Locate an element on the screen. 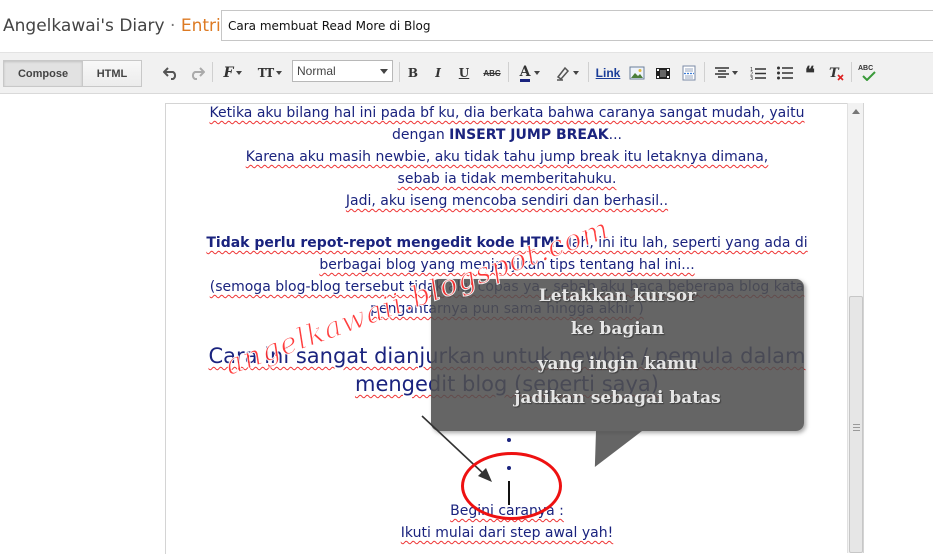 Image resolution: width=933 pixels, height=554 pixels. align-button is located at coordinates (726, 73).